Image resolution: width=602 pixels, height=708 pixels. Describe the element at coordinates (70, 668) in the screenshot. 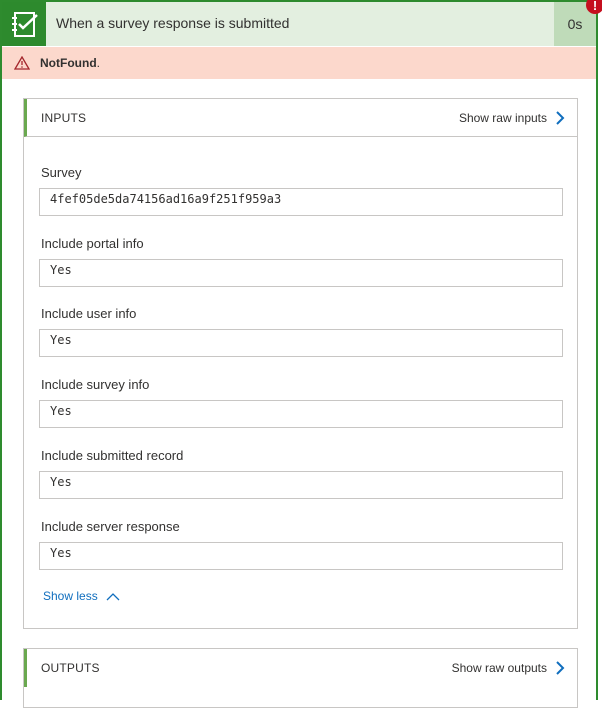

I see `outputs-title: OUTPUTS` at that location.